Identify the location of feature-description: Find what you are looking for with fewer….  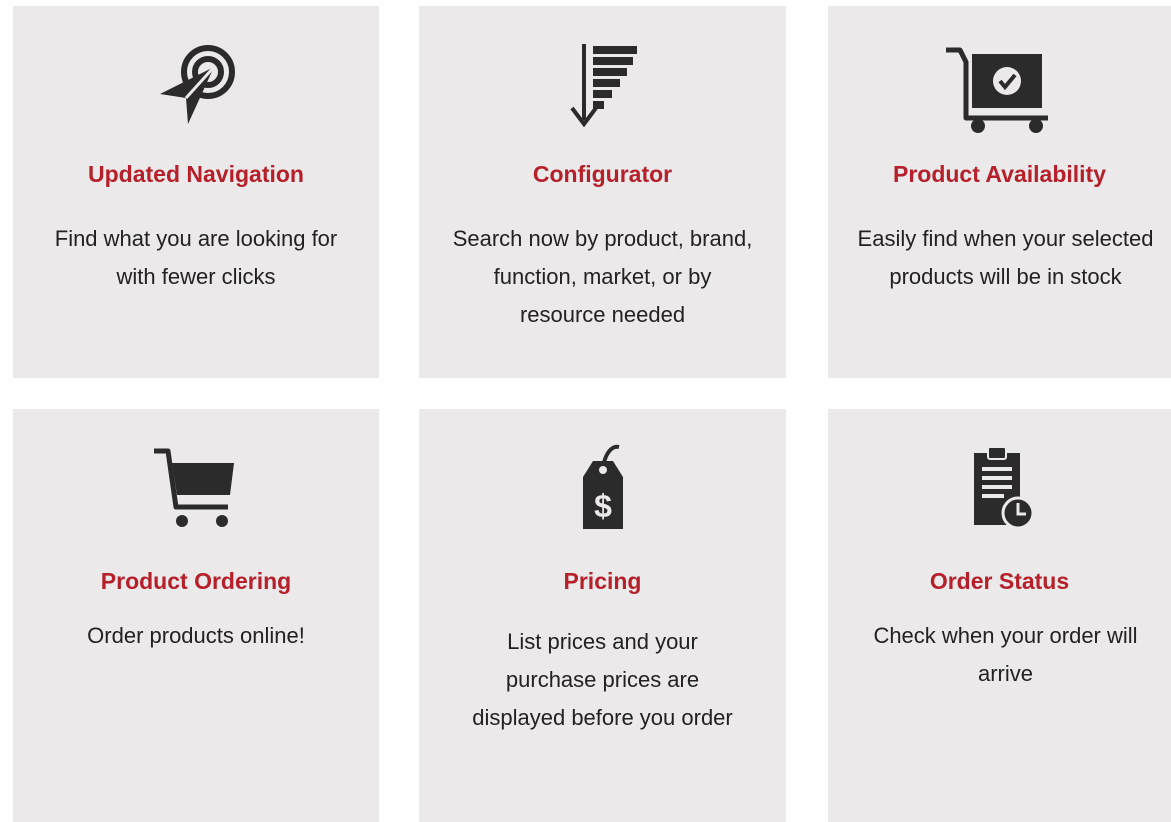
(196, 257).